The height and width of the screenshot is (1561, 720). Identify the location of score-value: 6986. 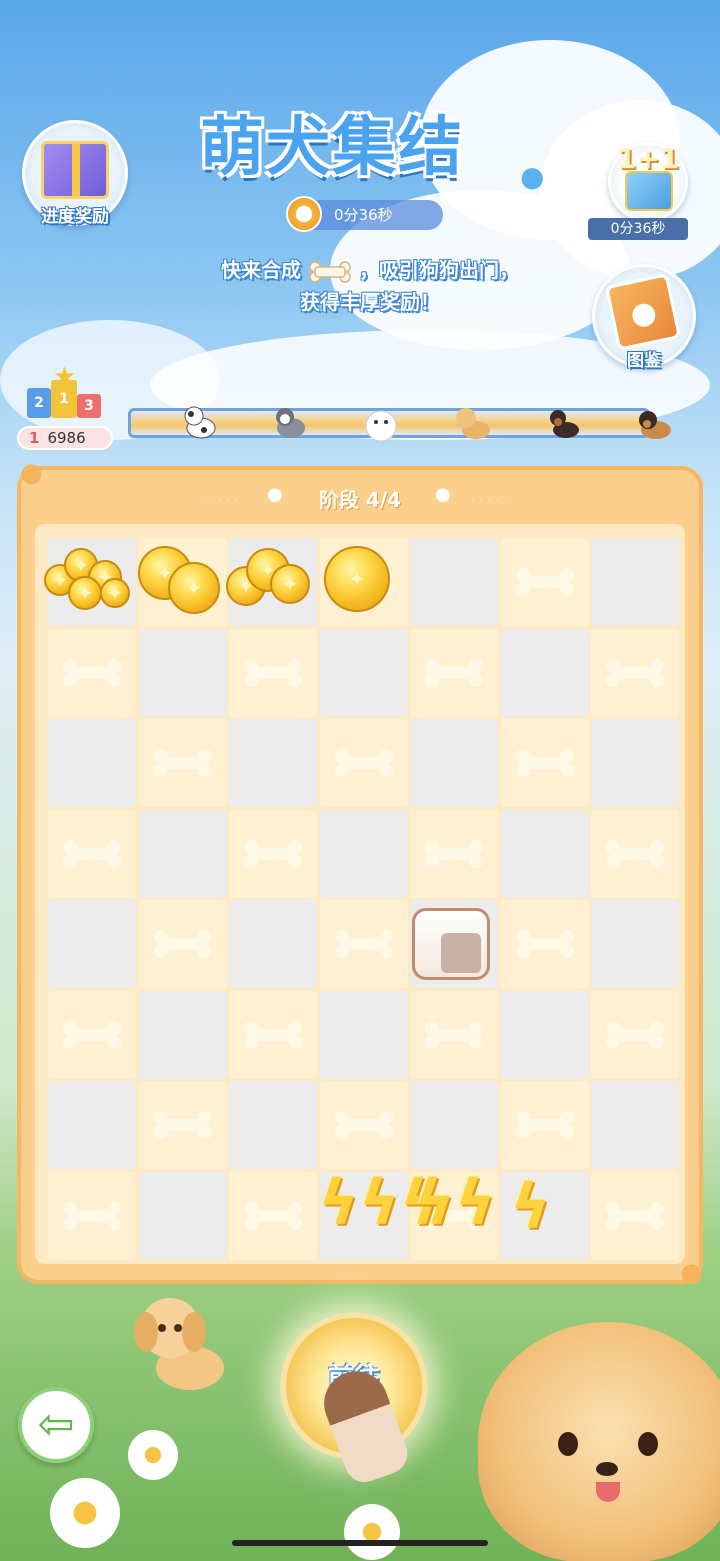
(66, 438).